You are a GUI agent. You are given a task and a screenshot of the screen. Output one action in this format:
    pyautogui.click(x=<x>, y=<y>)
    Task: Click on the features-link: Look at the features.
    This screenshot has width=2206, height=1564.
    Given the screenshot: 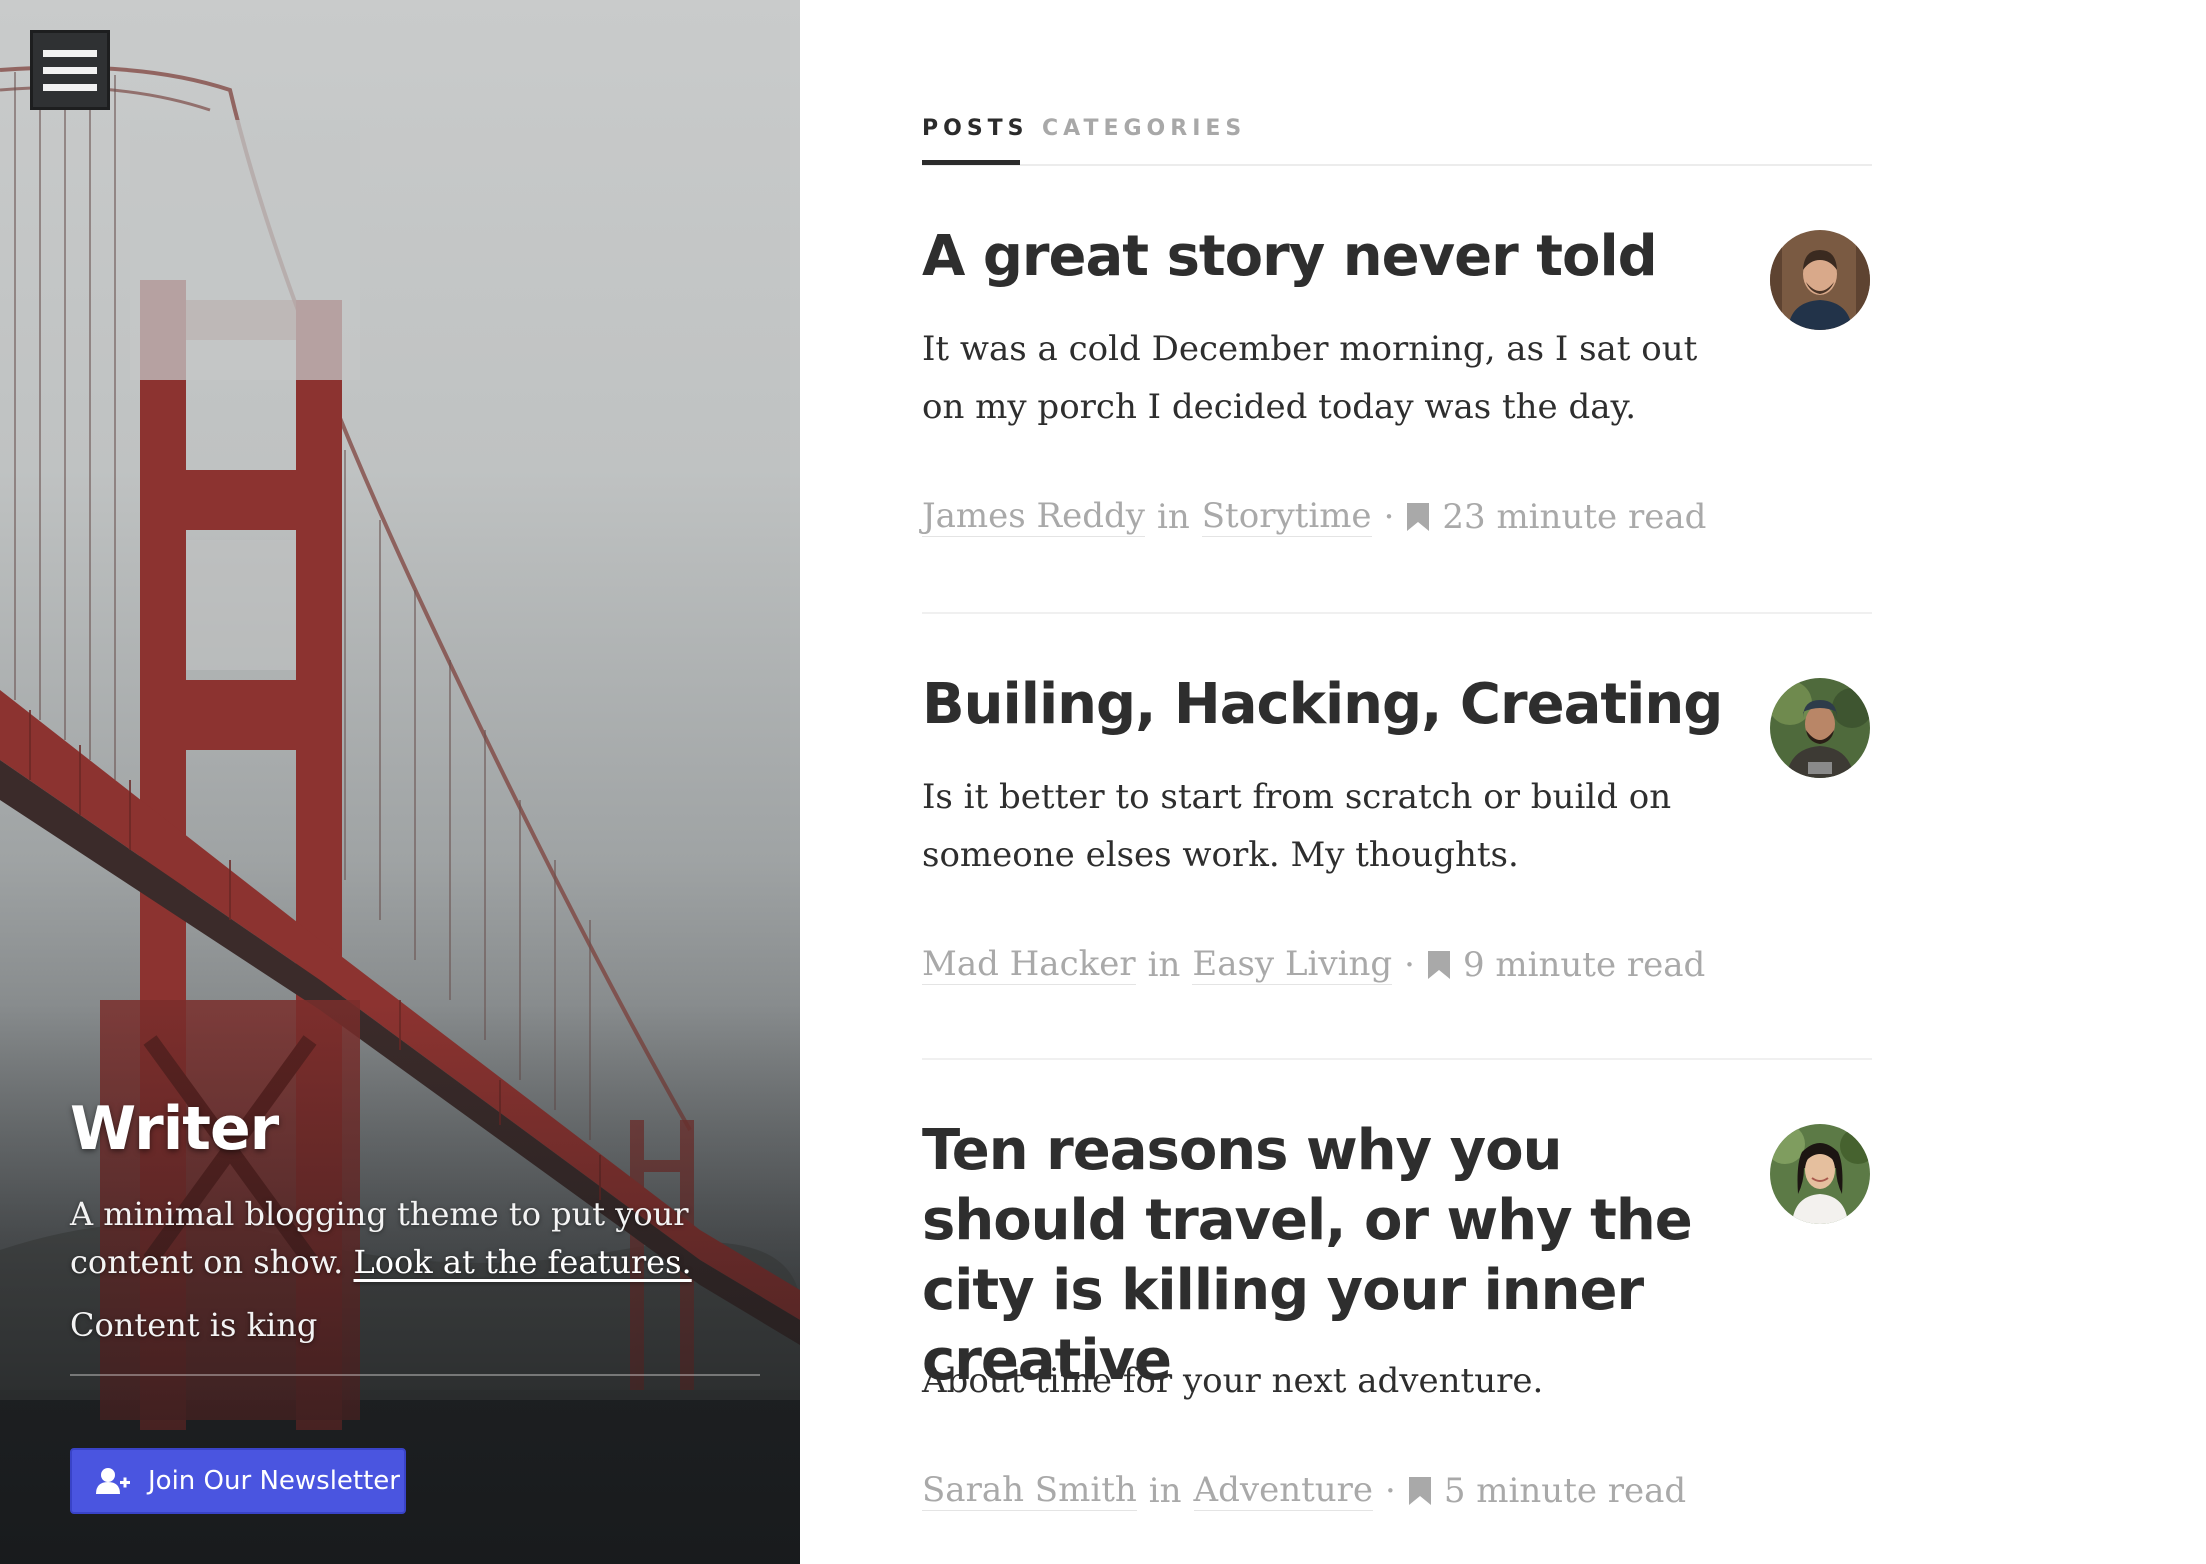 What is the action you would take?
    pyautogui.click(x=523, y=1262)
    